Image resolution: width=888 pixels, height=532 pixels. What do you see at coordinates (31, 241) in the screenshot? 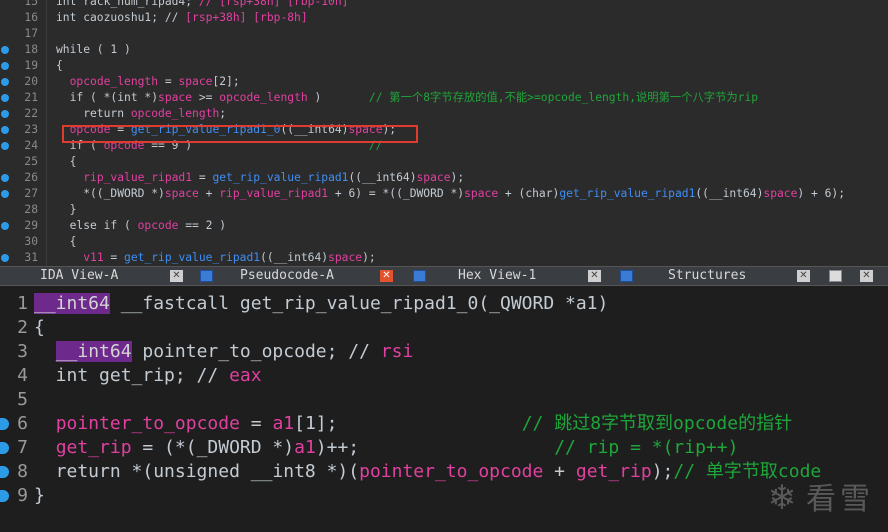
I see `line-number: 30` at bounding box center [31, 241].